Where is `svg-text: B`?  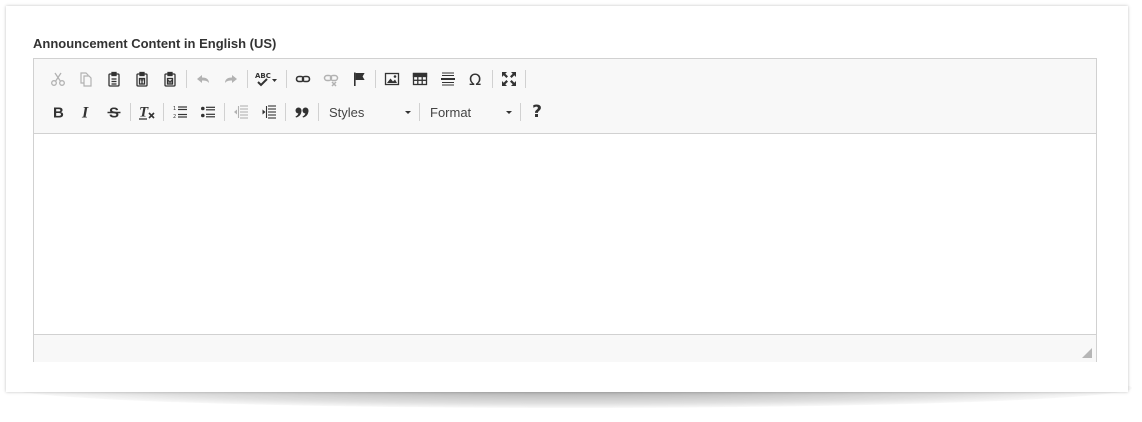 svg-text: B is located at coordinates (58, 113).